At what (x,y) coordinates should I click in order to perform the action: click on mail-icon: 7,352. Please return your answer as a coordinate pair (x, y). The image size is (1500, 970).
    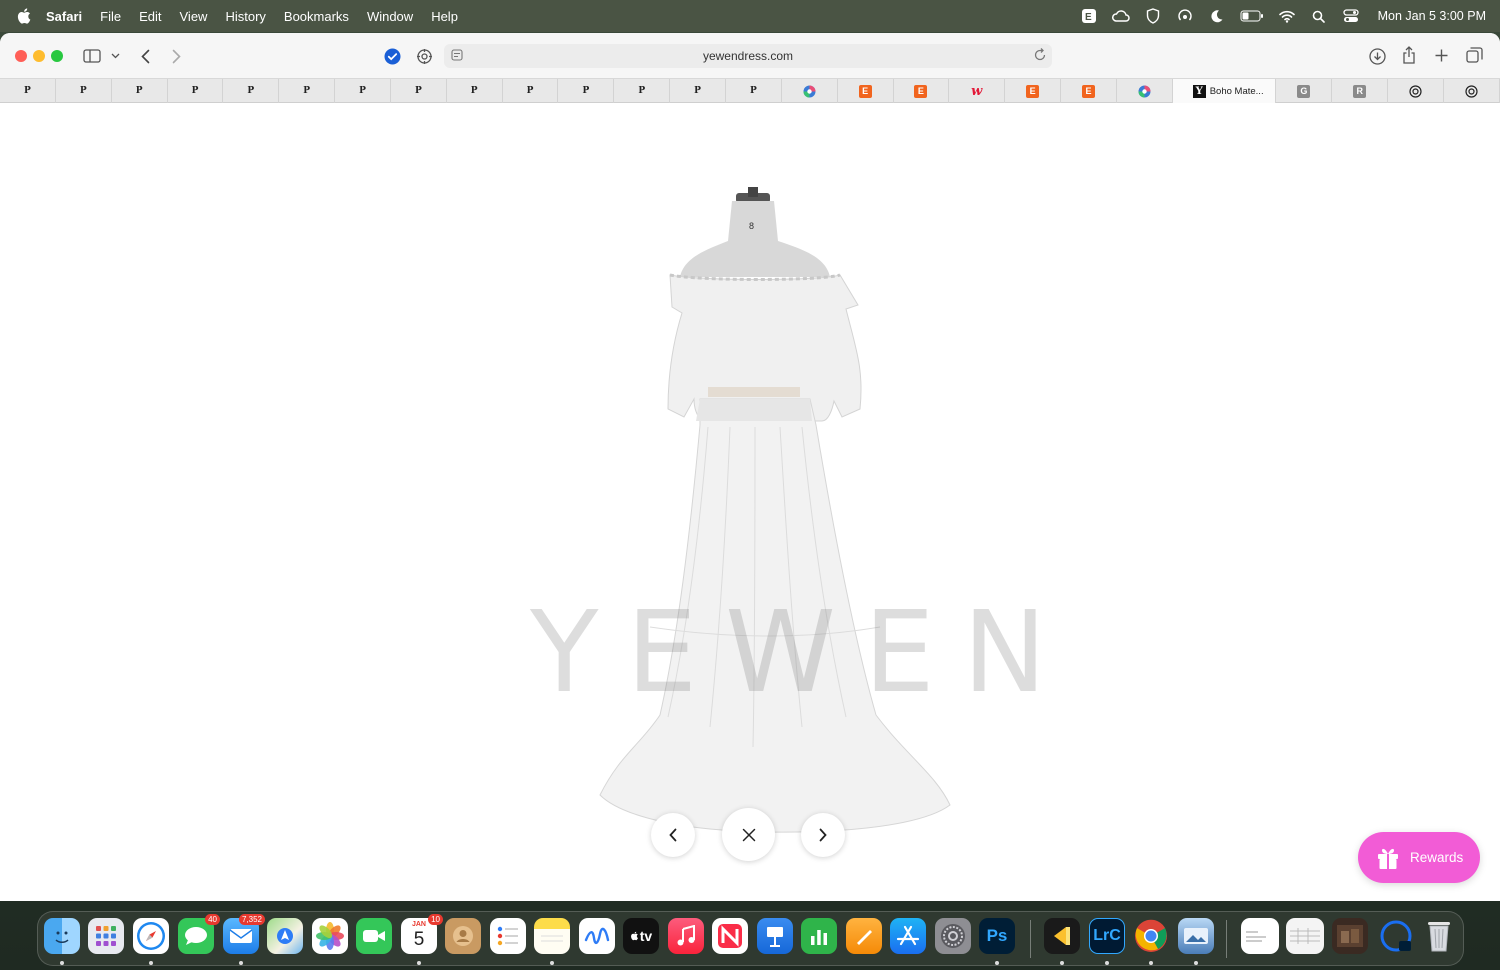
    Looking at the image, I should click on (244, 934).